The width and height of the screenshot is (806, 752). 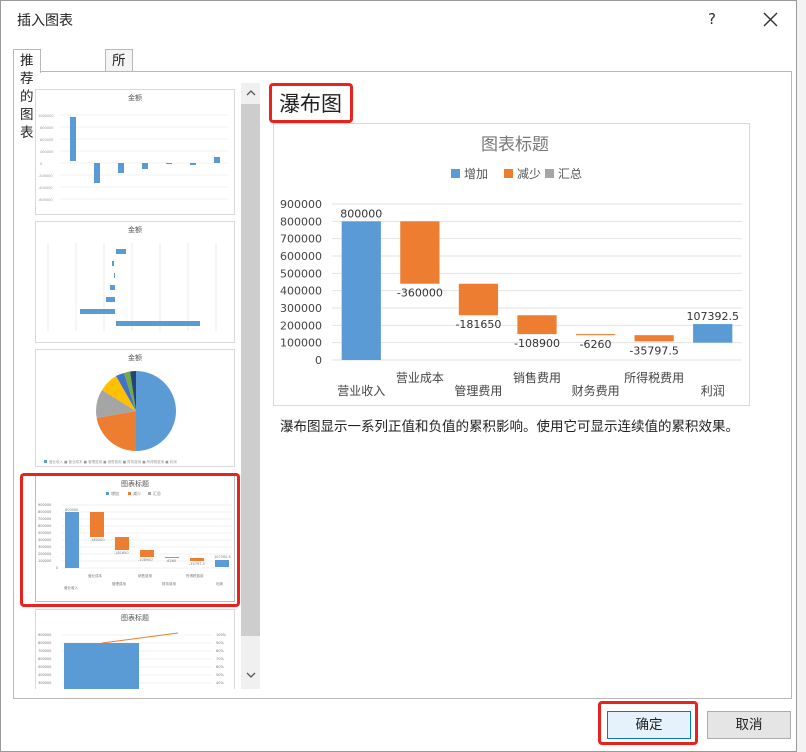 I want to click on svg-text: 300000, so click(x=44, y=683).